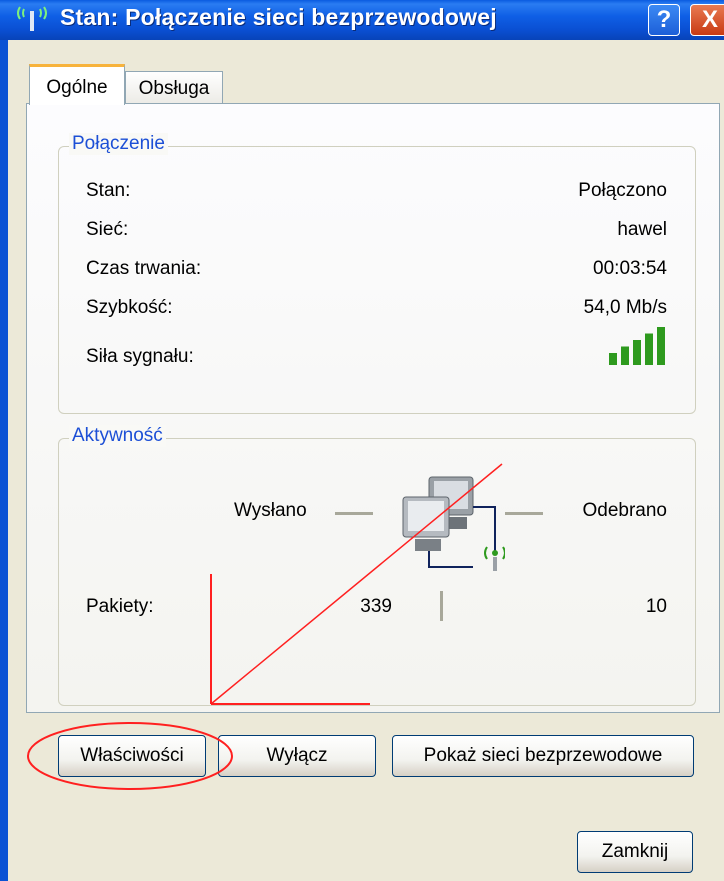 The image size is (724, 881). Describe the element at coordinates (622, 190) in the screenshot. I see `status-value: Połączono` at that location.